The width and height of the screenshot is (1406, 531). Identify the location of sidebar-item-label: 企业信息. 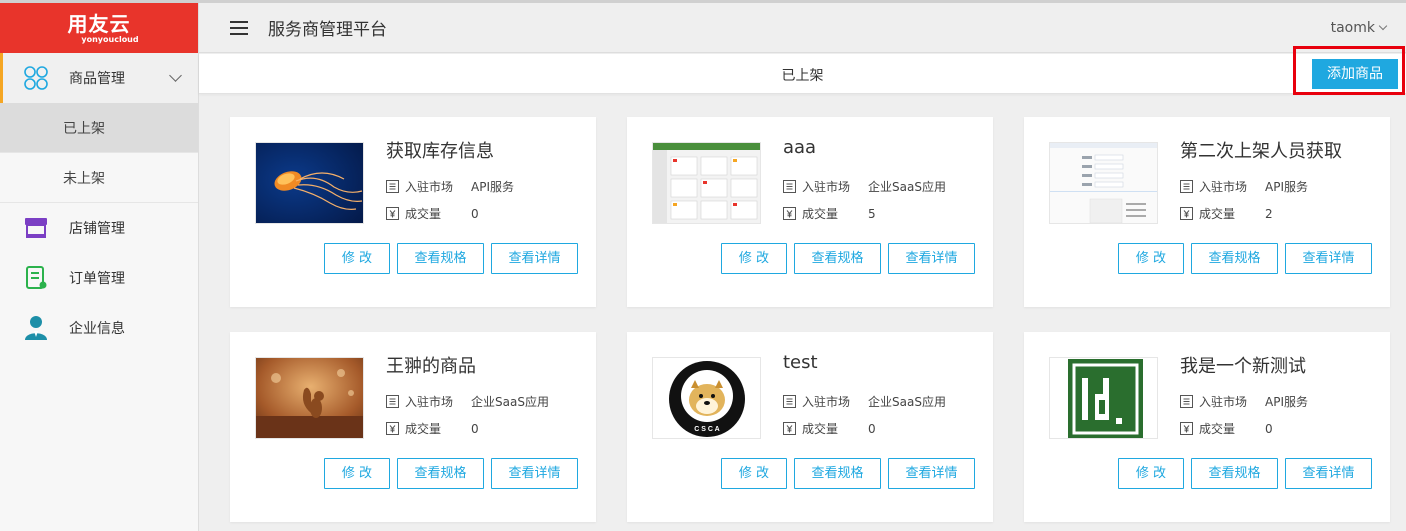
(97, 329).